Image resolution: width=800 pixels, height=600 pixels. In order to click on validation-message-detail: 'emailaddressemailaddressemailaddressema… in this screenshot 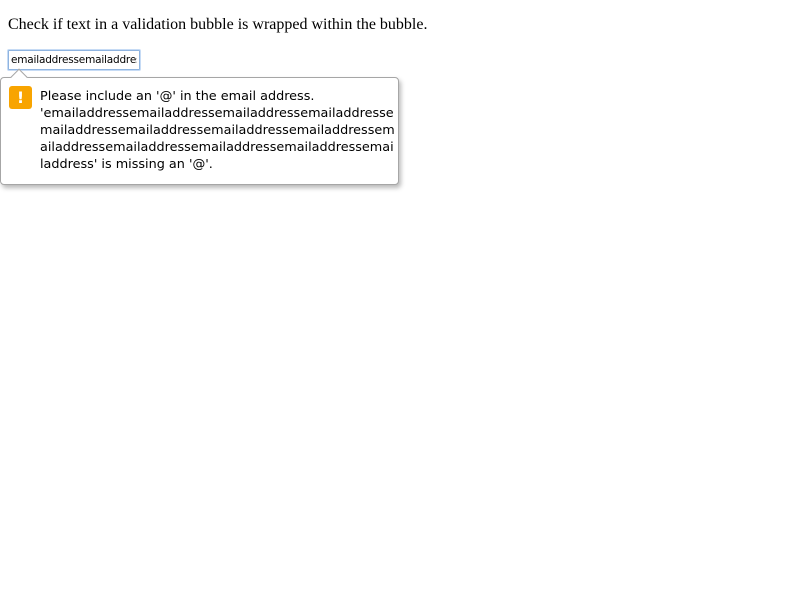, I will do `click(217, 139)`.